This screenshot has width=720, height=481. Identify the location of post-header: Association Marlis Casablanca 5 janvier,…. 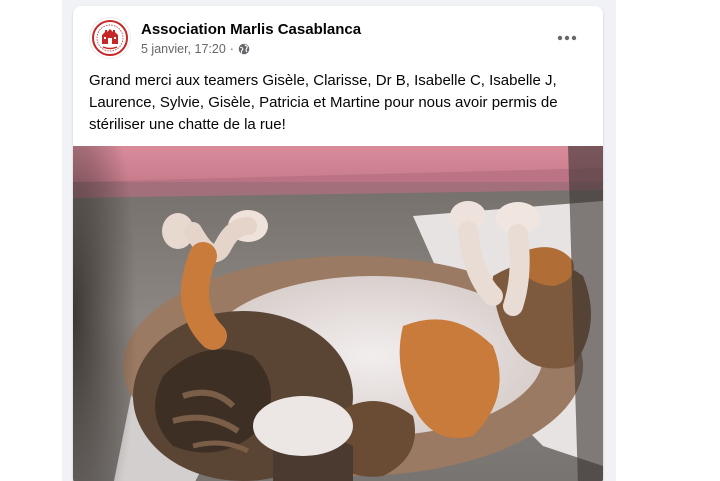
(338, 36).